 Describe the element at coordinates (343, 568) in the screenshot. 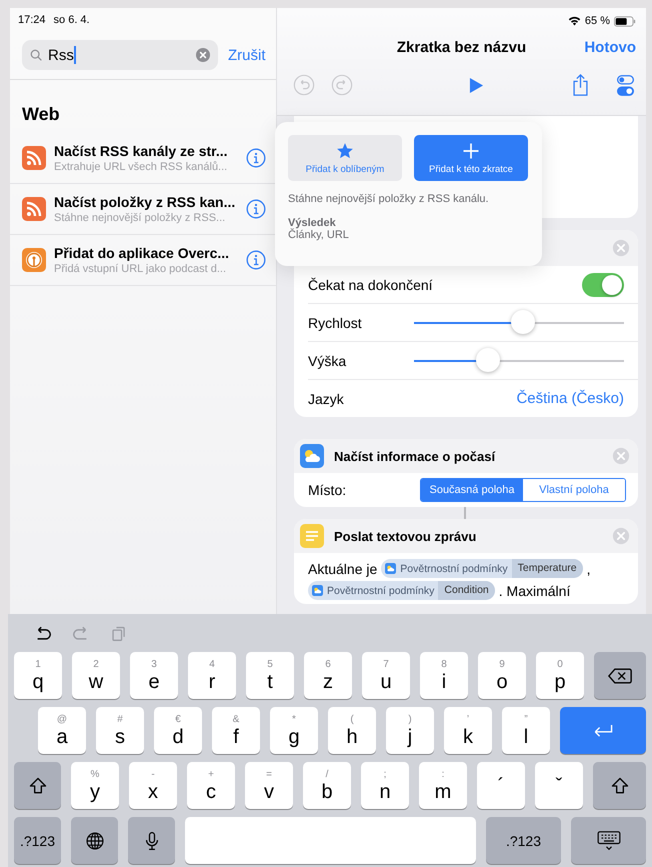

I see `message-text: Aktuálne je` at that location.